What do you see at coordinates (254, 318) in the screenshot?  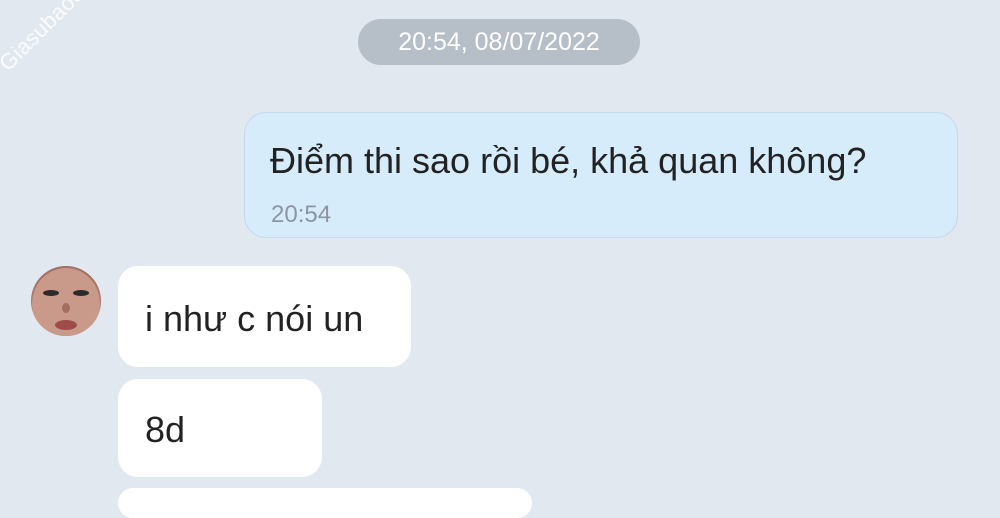 I see `received-message-text: i như c nói un` at bounding box center [254, 318].